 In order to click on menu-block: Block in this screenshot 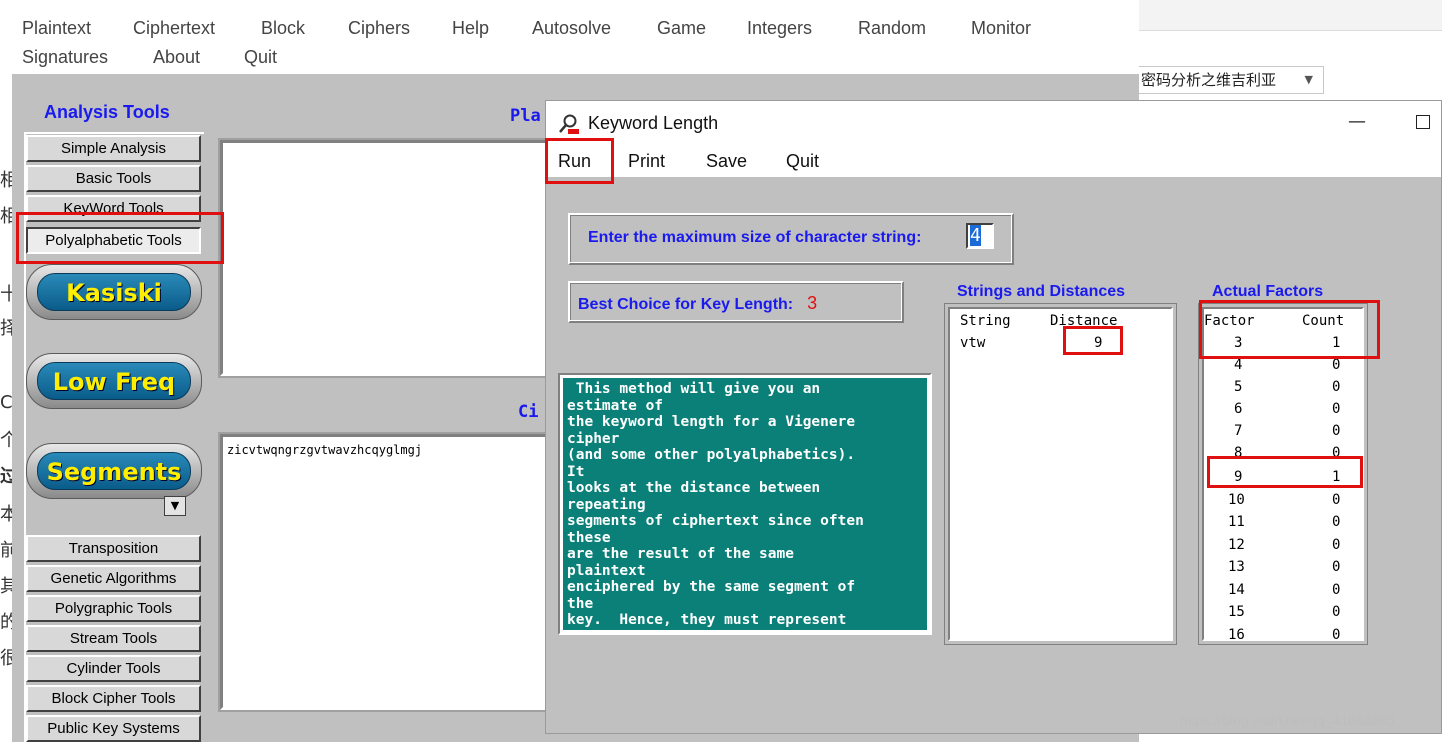, I will do `click(283, 28)`.